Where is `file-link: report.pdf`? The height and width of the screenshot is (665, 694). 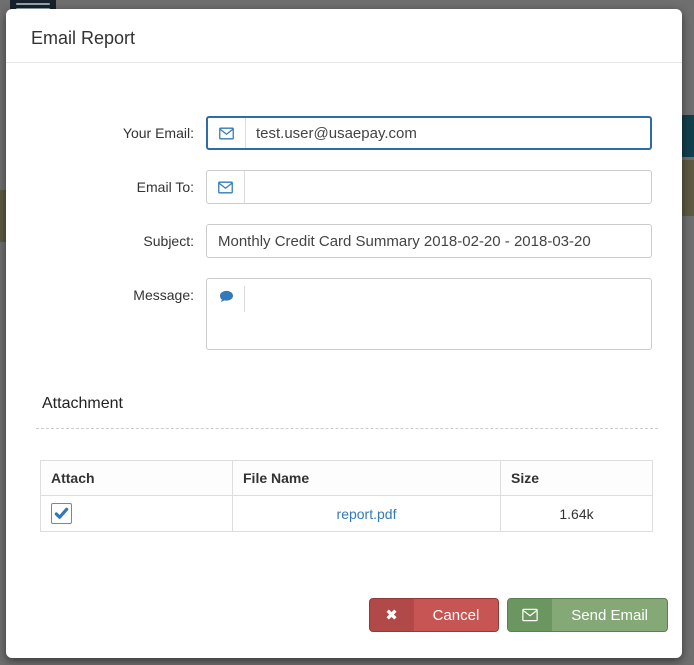
file-link: report.pdf is located at coordinates (367, 514).